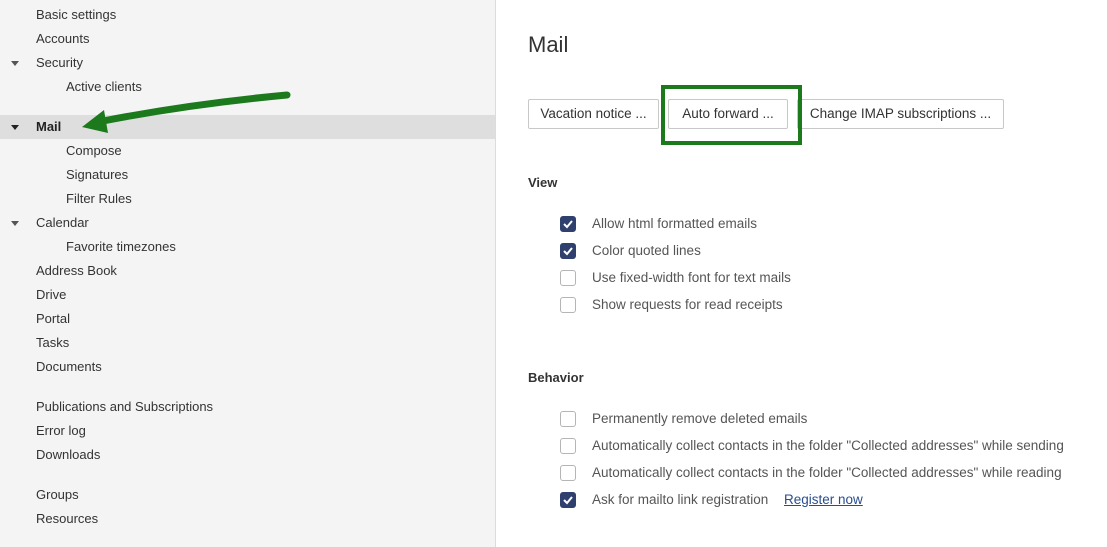  What do you see at coordinates (53, 318) in the screenshot?
I see `sidebar-item-label: Portal` at bounding box center [53, 318].